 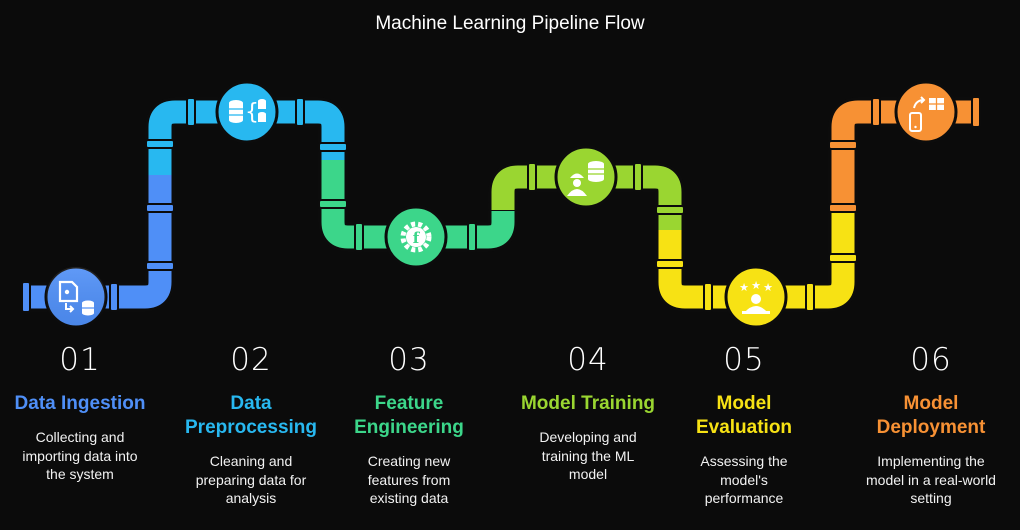 I want to click on stage-number: 01, so click(x=80, y=360).